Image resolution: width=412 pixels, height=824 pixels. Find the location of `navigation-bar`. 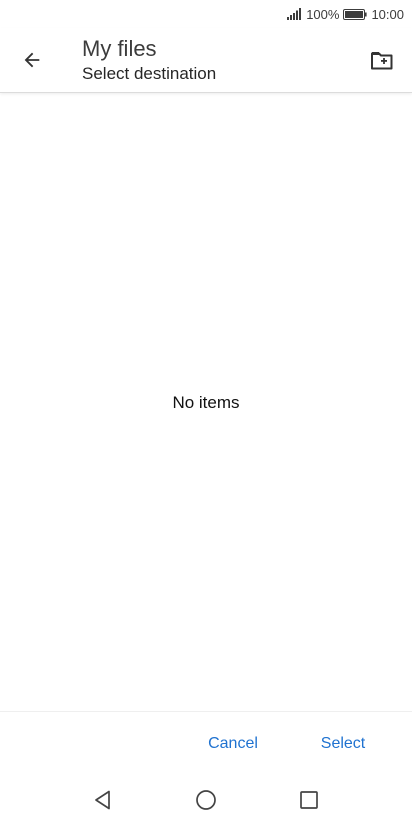

navigation-bar is located at coordinates (206, 800).